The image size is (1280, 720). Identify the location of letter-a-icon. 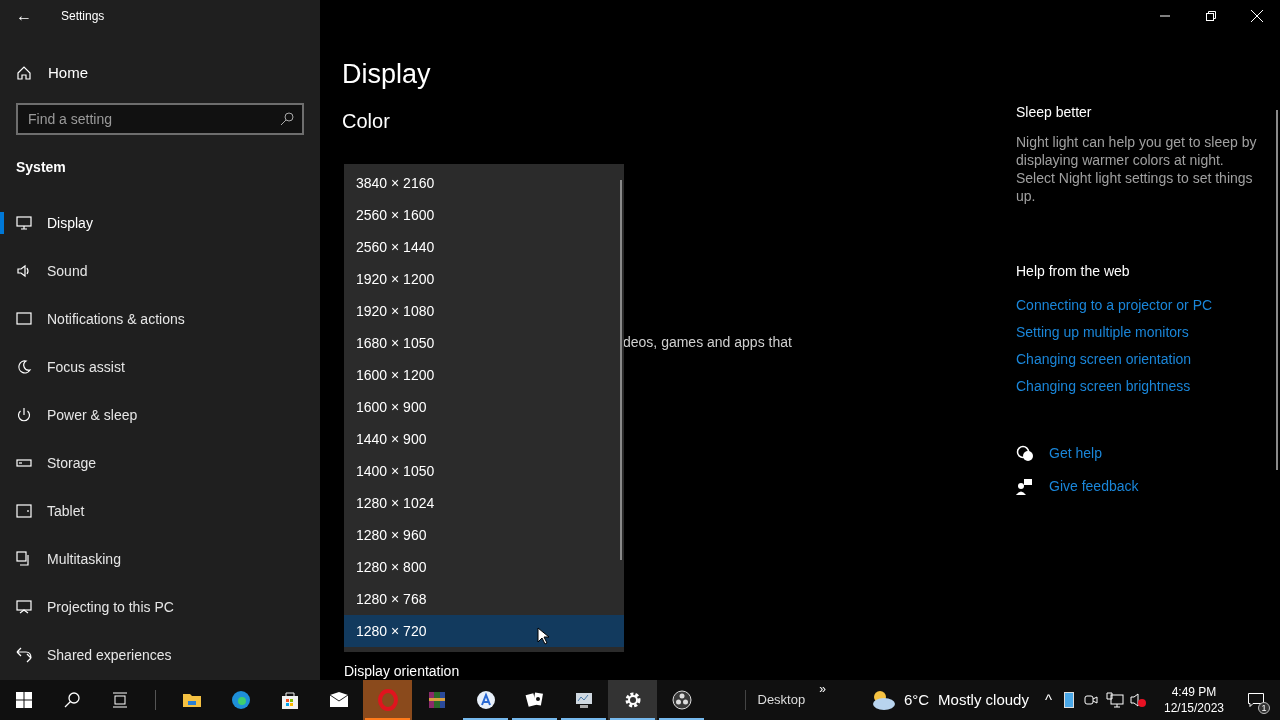
(485, 700).